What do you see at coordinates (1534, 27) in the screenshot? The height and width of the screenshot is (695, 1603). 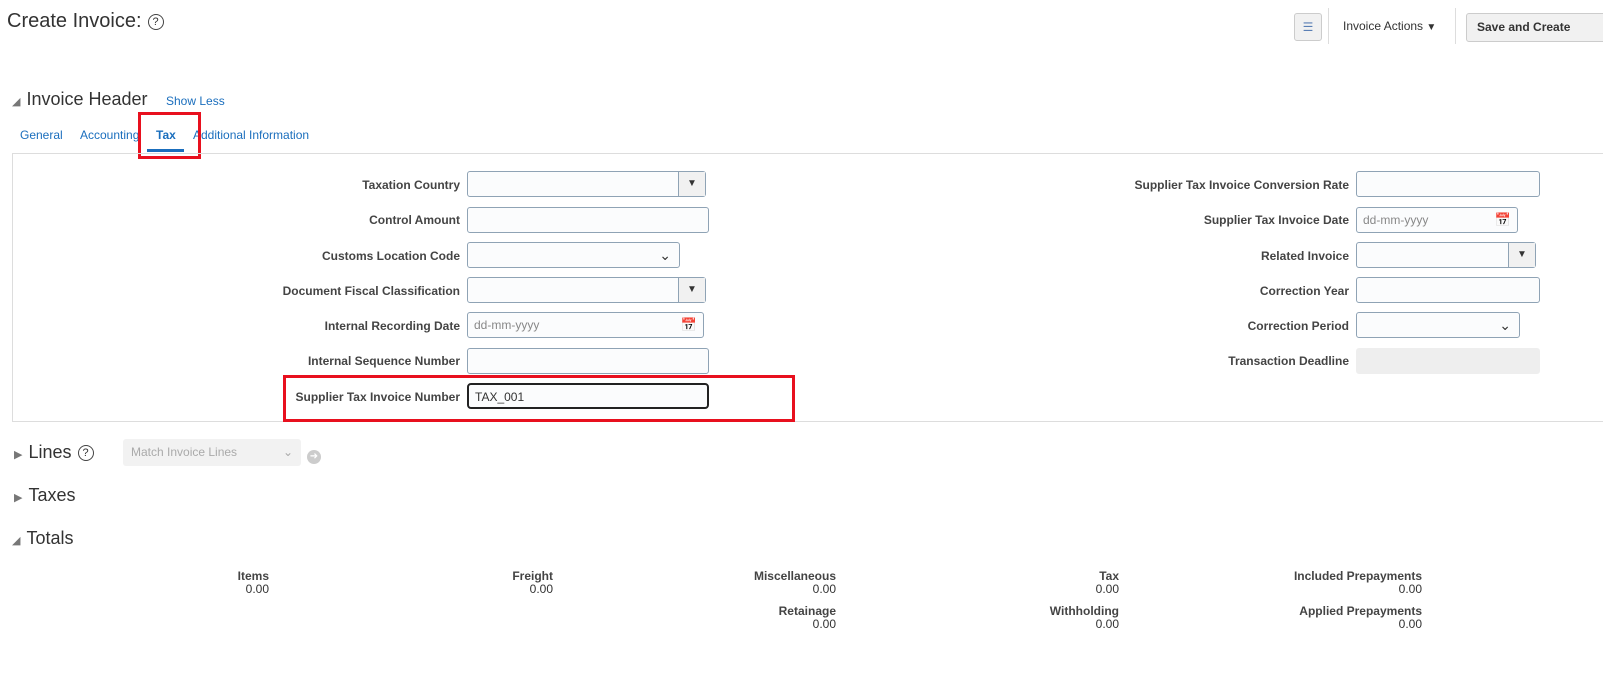 I see `save-and-create-button: Save and Create` at bounding box center [1534, 27].